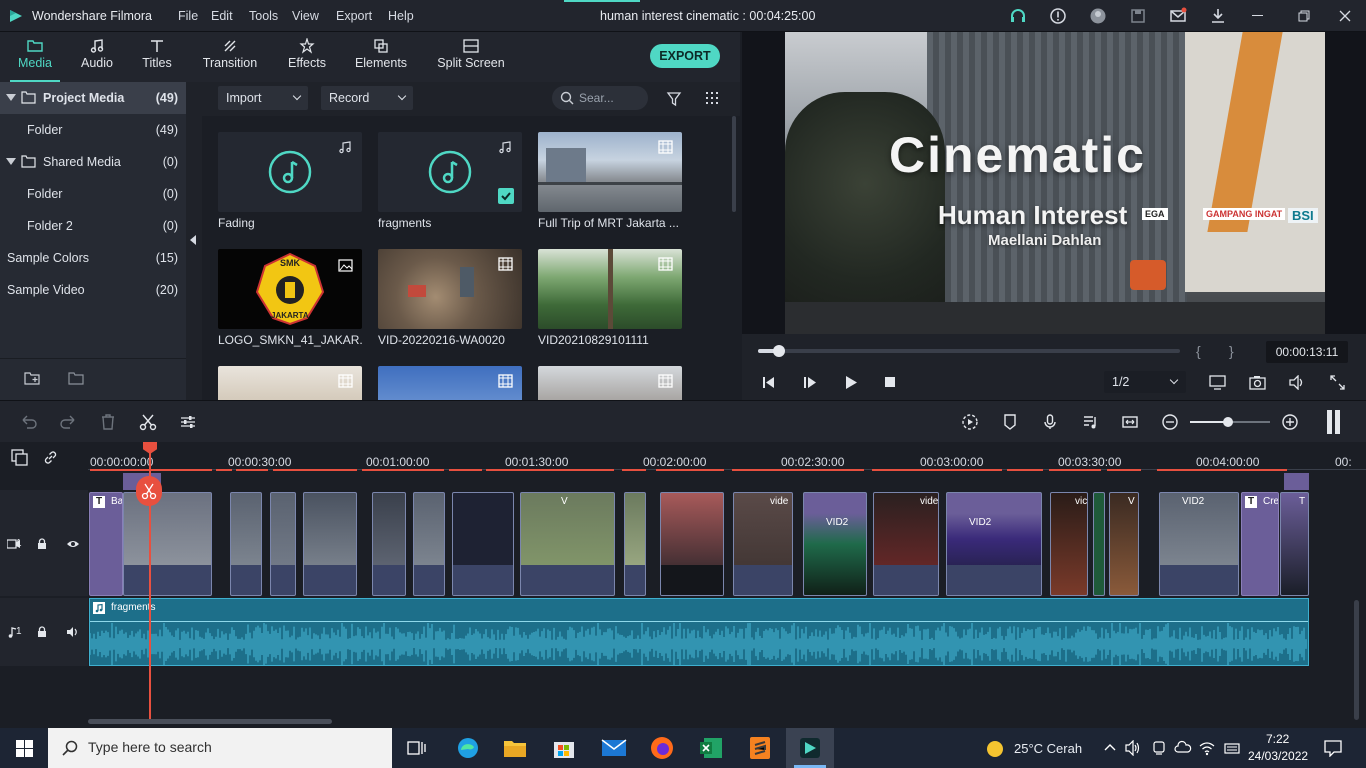 This screenshot has width=1366, height=768. Describe the element at coordinates (610, 298) in the screenshot. I see `media-item-vid-20210829: VID20210829101111` at that location.